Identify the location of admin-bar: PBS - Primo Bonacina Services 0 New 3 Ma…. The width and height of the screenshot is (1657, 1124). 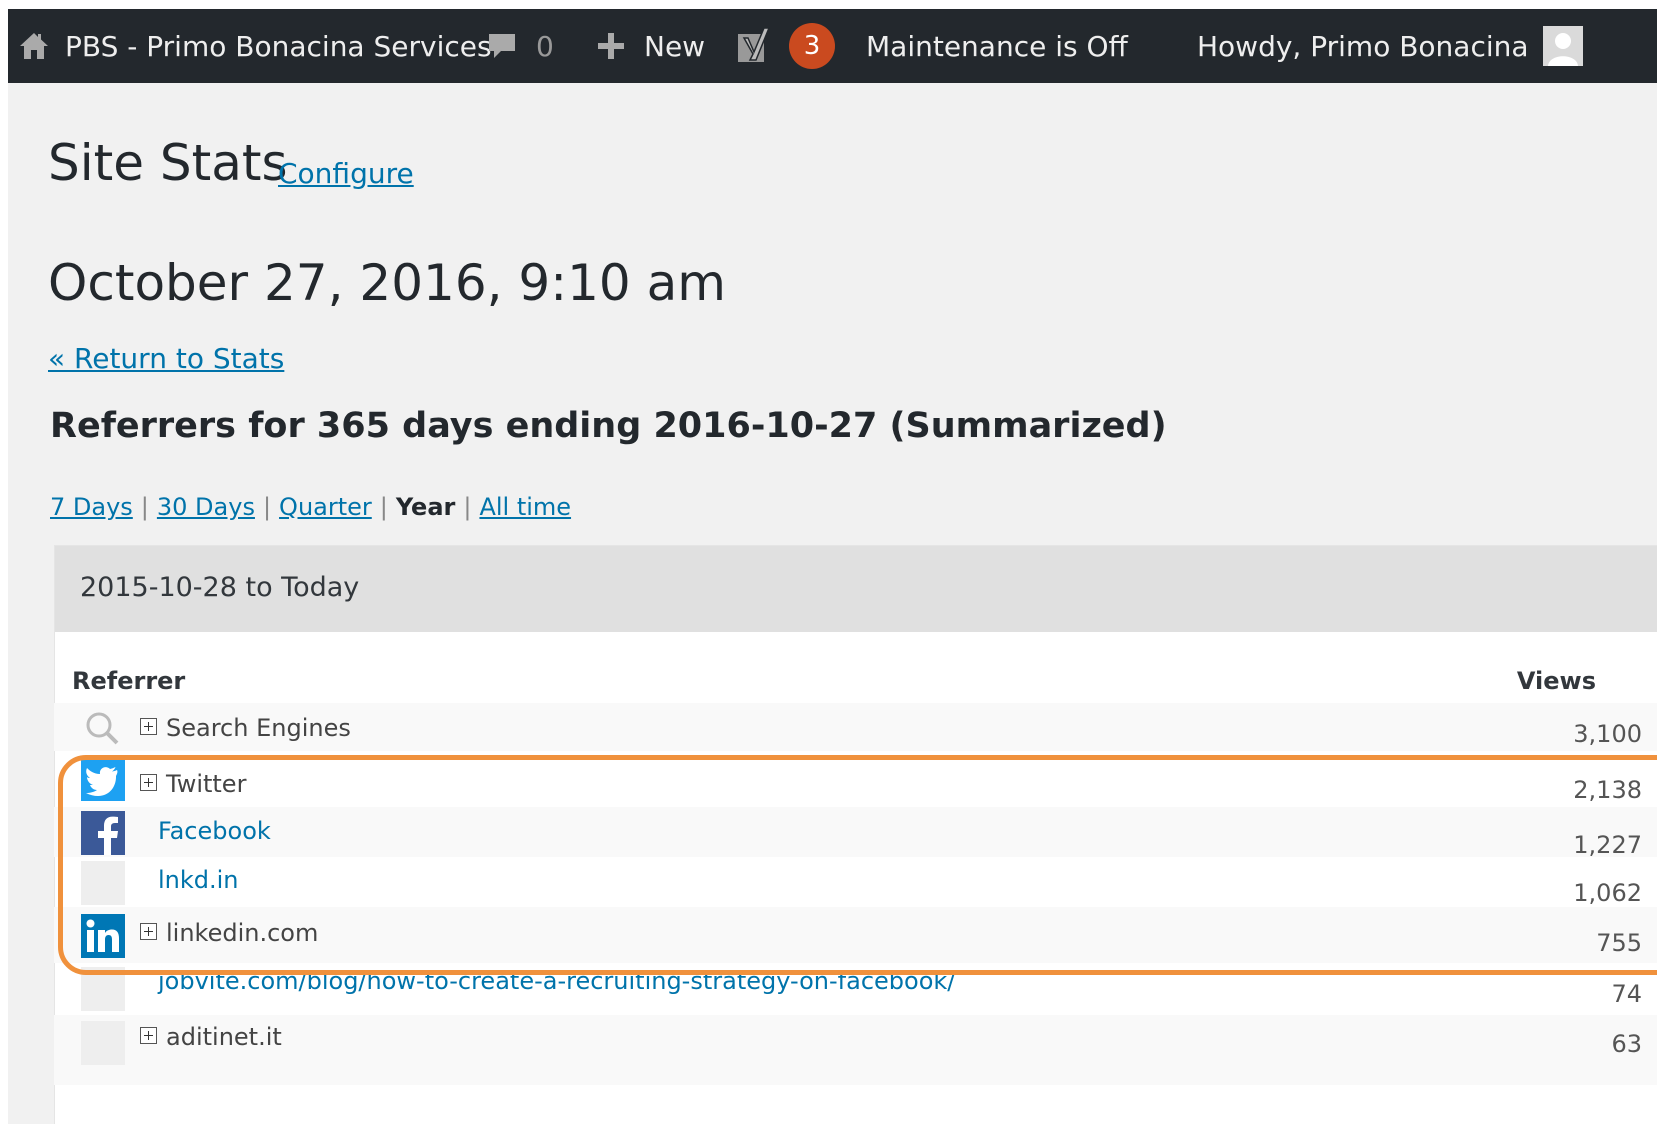
(832, 46).